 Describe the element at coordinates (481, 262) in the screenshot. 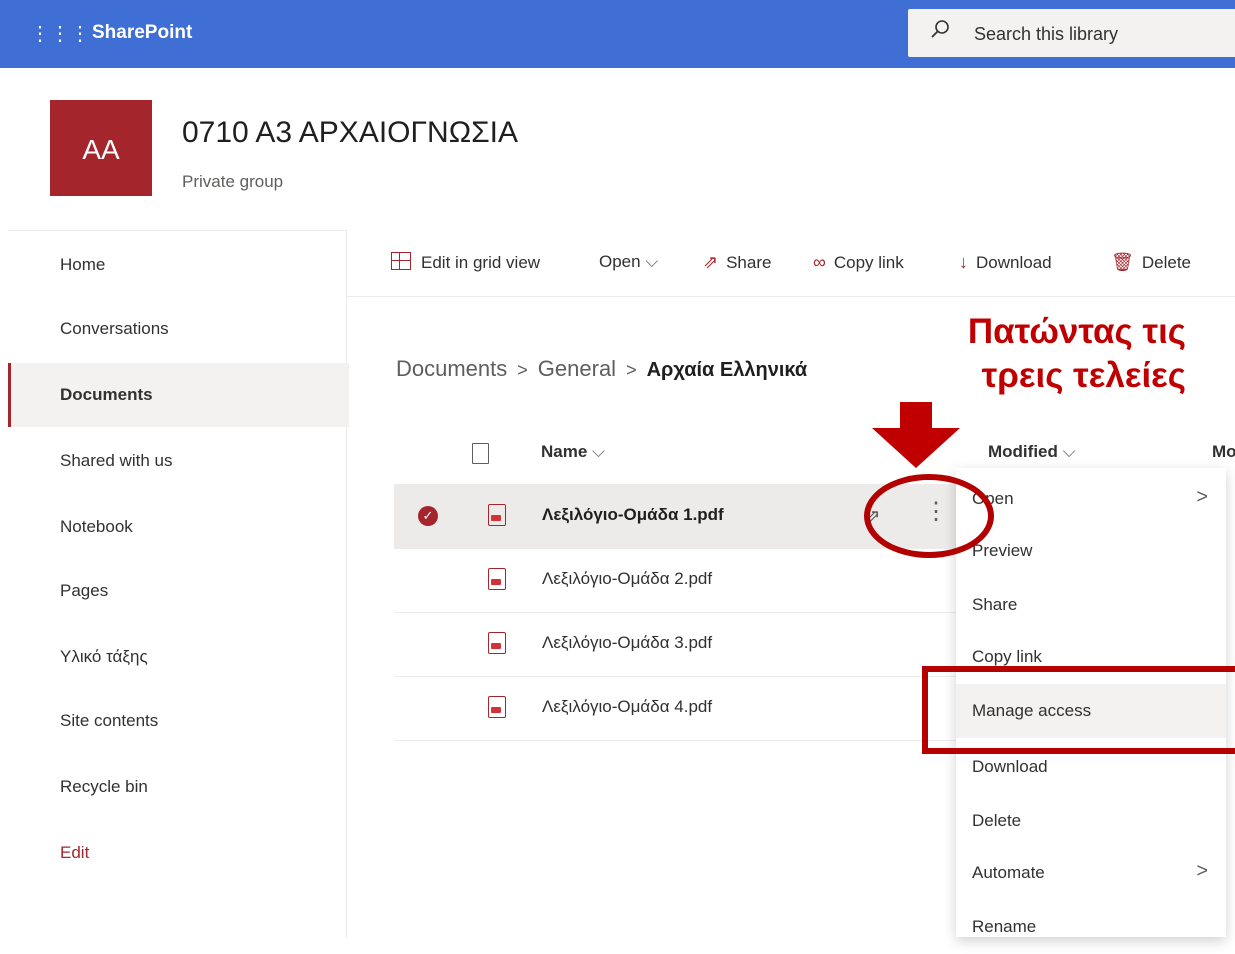

I see `edit-grid-label: Edit in grid view` at that location.